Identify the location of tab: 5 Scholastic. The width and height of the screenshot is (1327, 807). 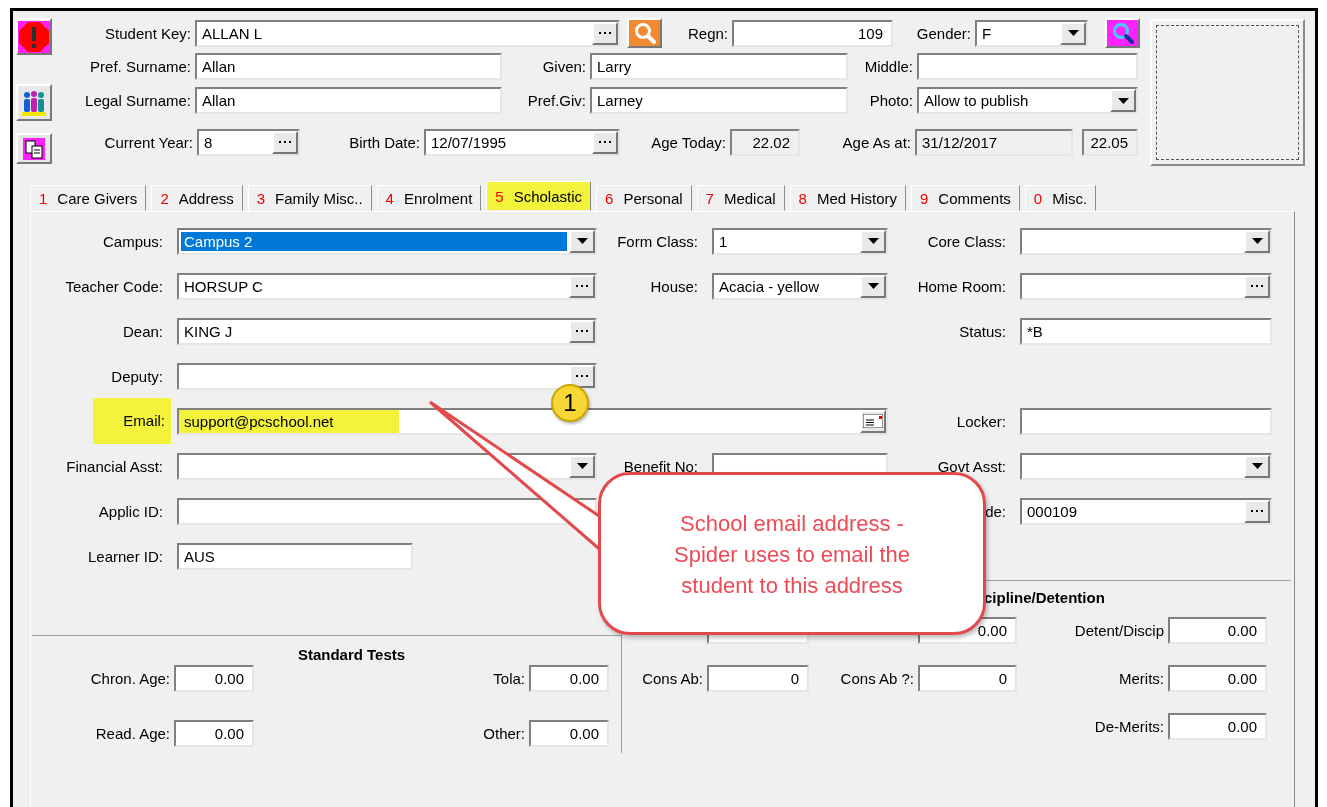
(539, 196).